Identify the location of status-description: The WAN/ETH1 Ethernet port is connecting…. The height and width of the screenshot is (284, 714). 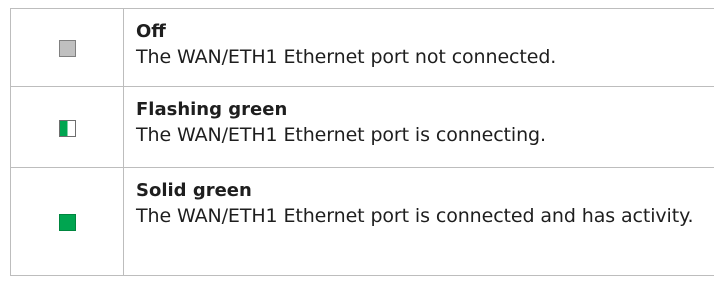
(341, 135).